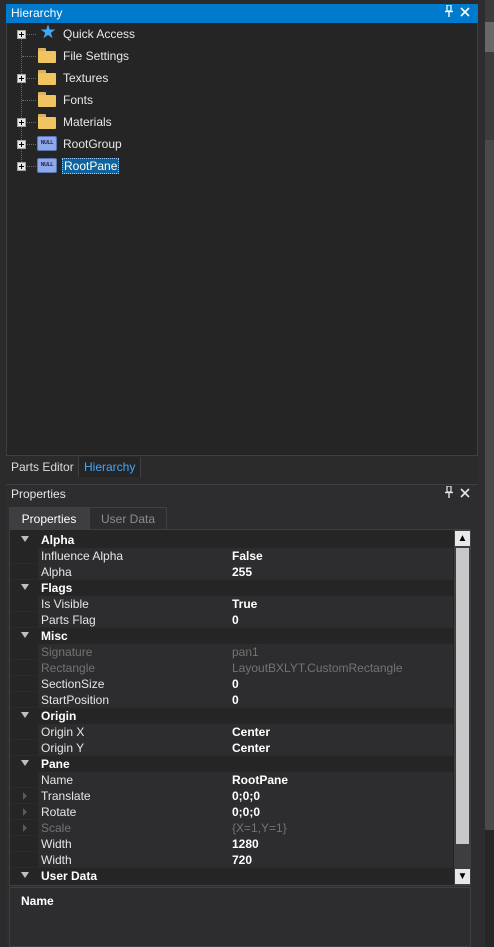 This screenshot has width=494, height=947. What do you see at coordinates (231, 876) in the screenshot?
I see `property-category: User Data` at bounding box center [231, 876].